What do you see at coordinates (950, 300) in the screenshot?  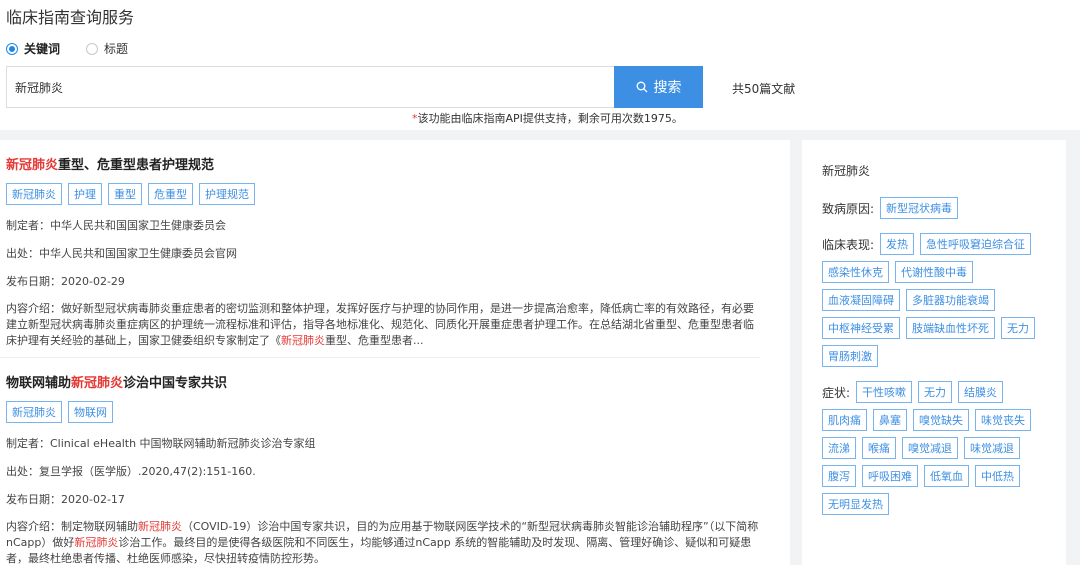 I see `clinical-tag: 多脏器功能衰竭` at bounding box center [950, 300].